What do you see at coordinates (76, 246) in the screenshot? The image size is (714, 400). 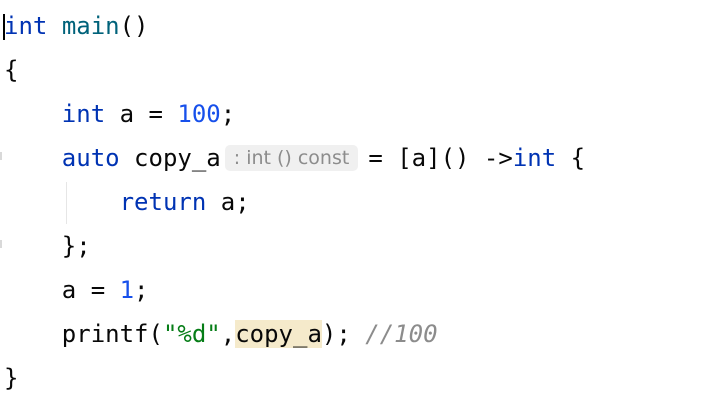 I see `close-brace: };` at bounding box center [76, 246].